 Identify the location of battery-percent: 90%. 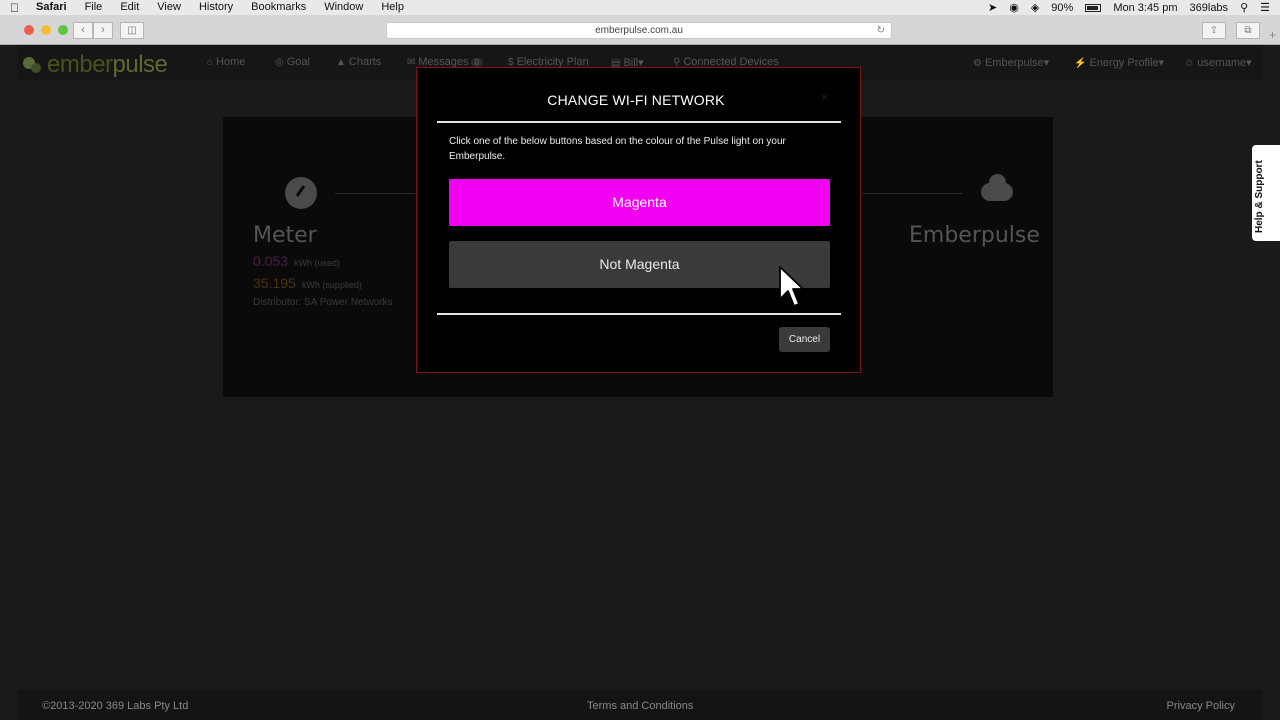
(1062, 8).